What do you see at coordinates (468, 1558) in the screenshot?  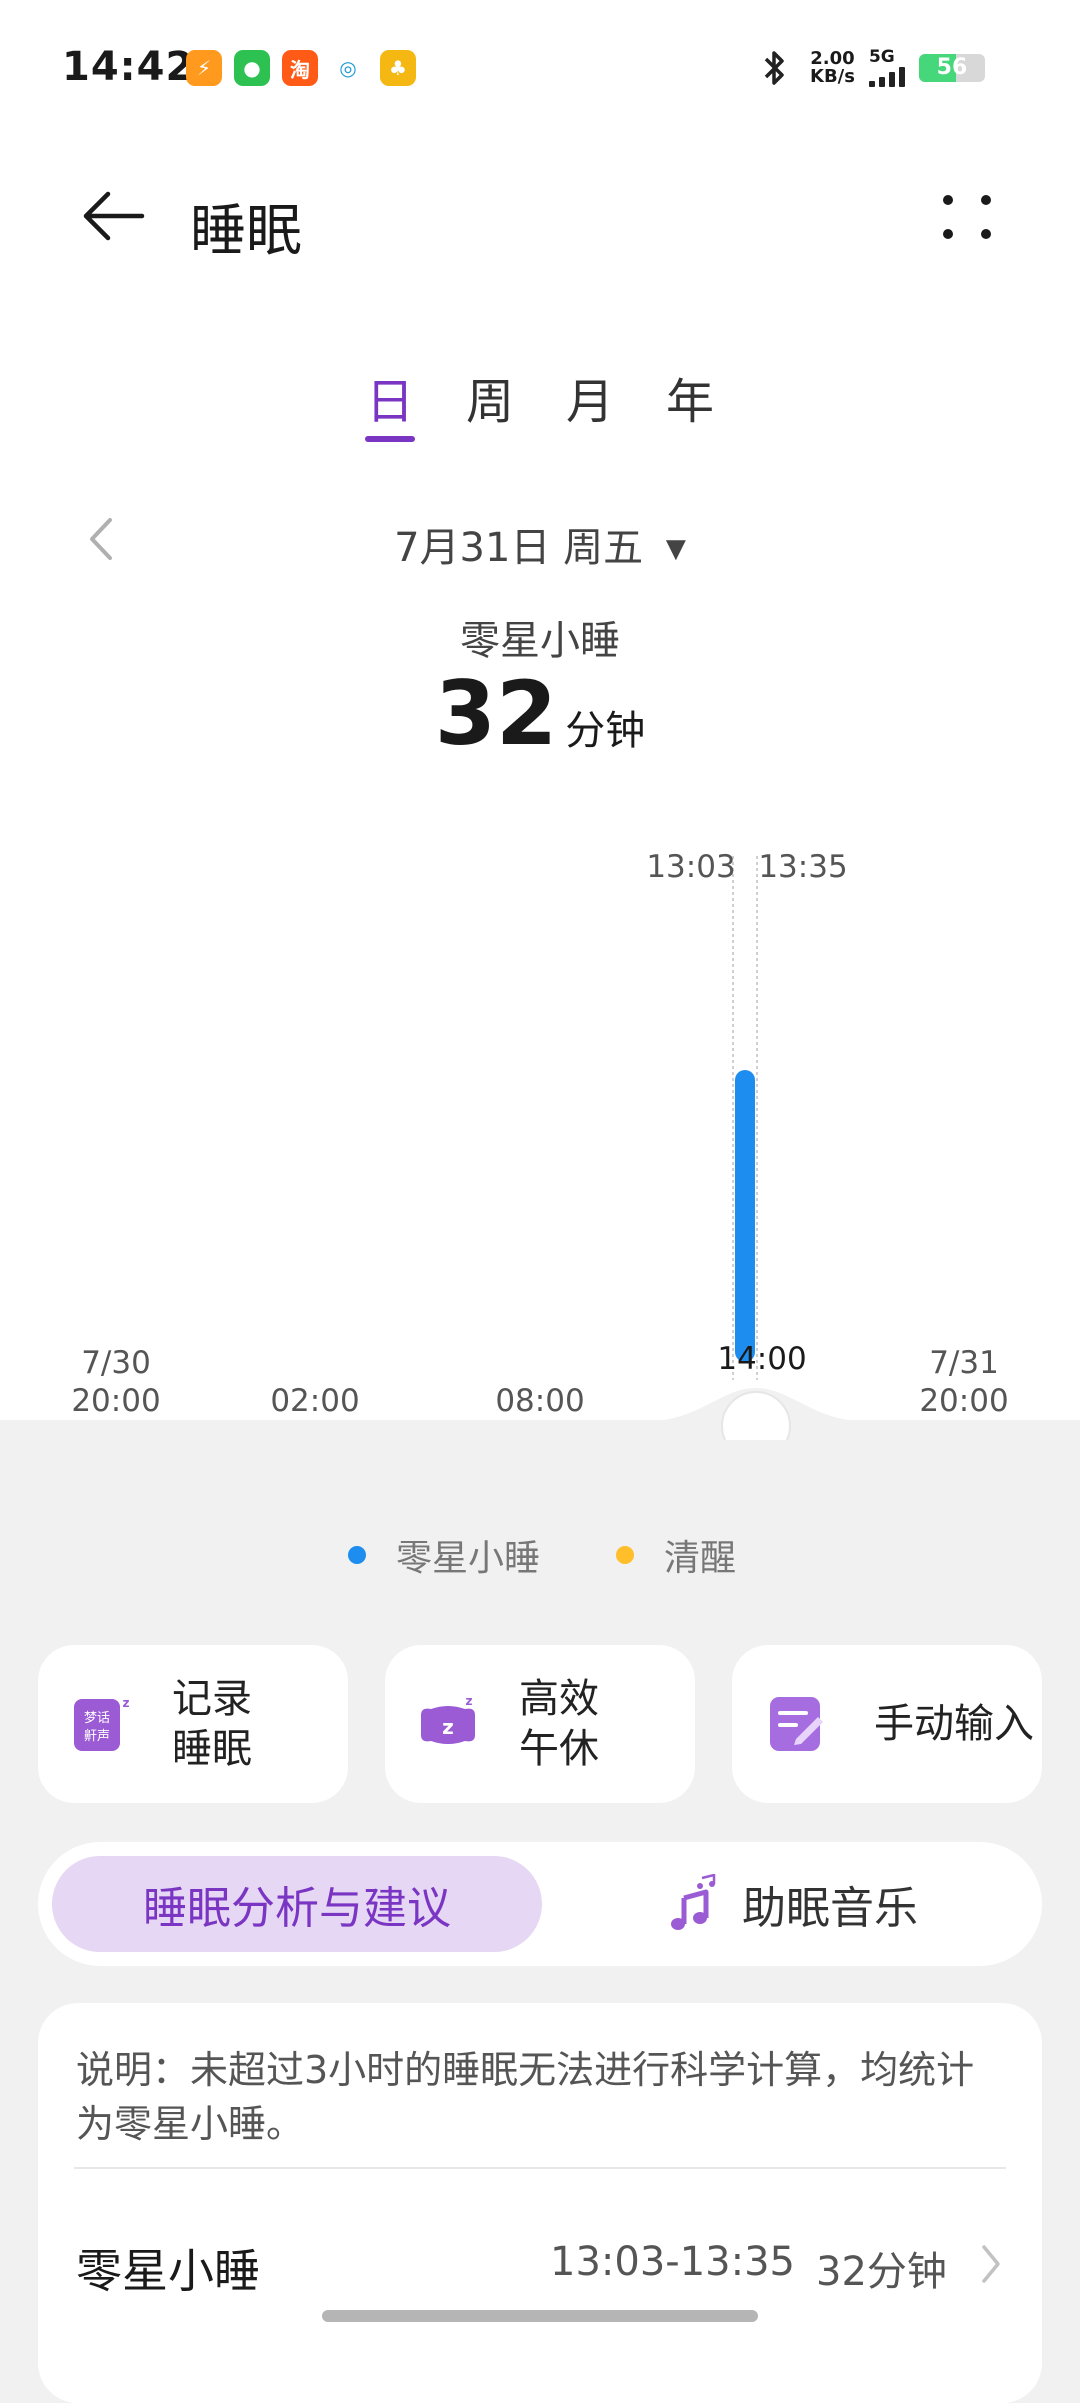 I see `legend-nap-label: 零星小睡` at bounding box center [468, 1558].